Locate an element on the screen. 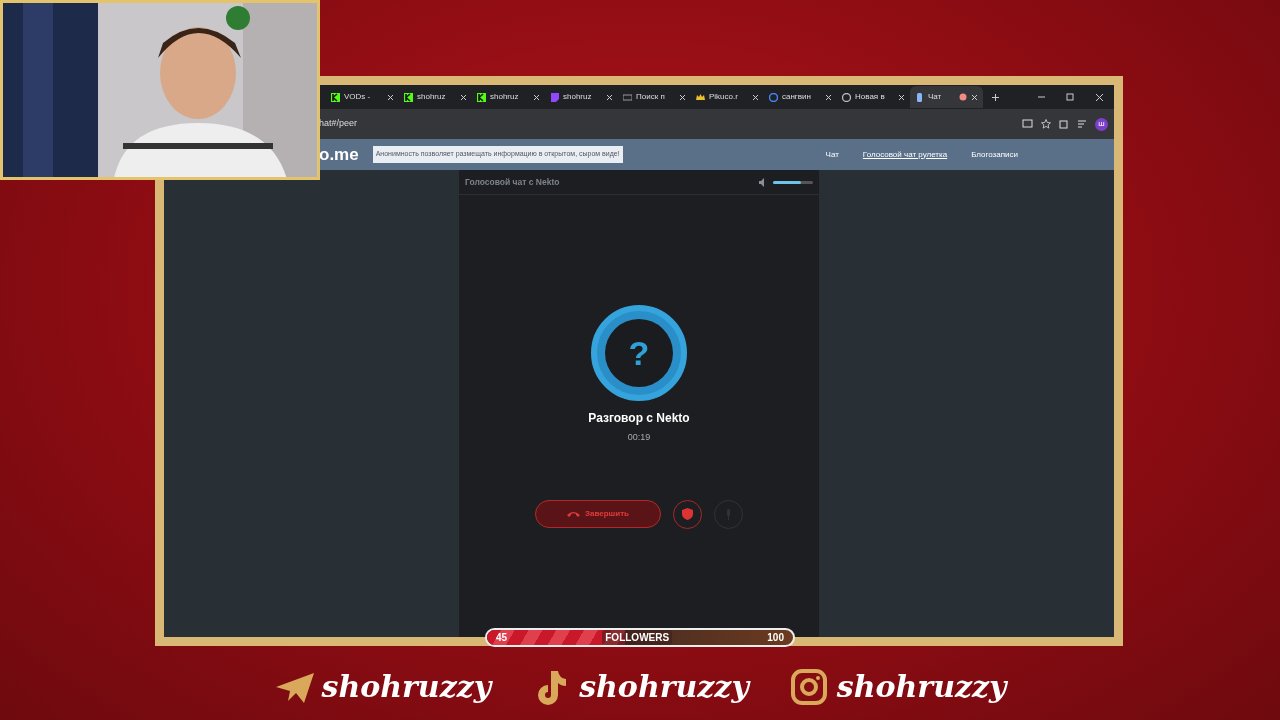  nav-link: Блогозаписи is located at coordinates (994, 154).